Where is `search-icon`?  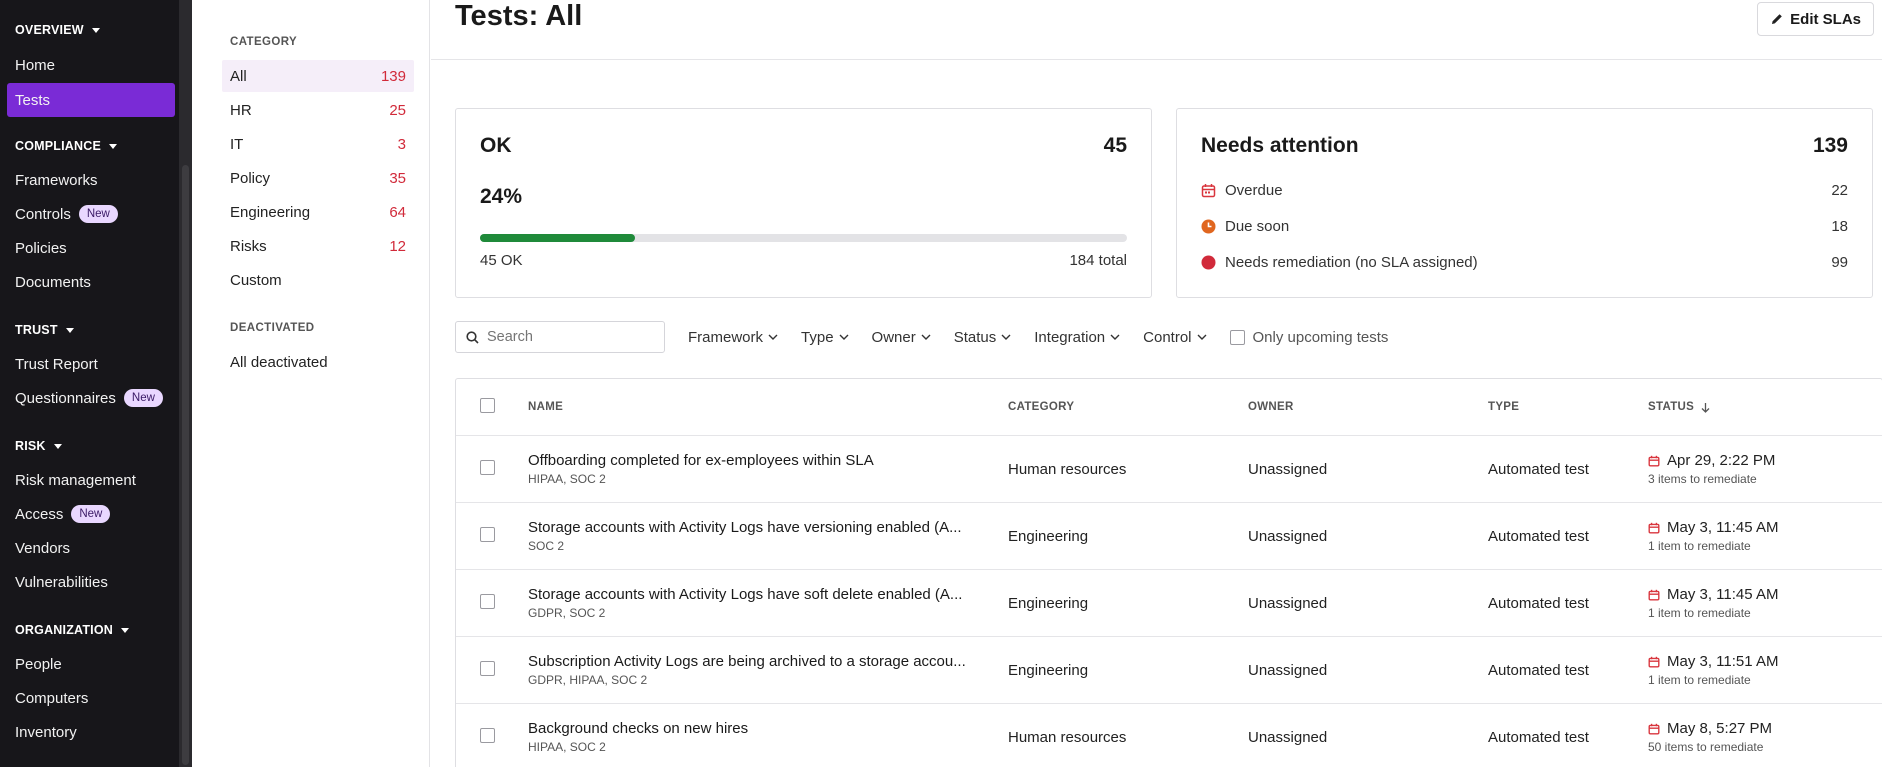
search-icon is located at coordinates (472, 337).